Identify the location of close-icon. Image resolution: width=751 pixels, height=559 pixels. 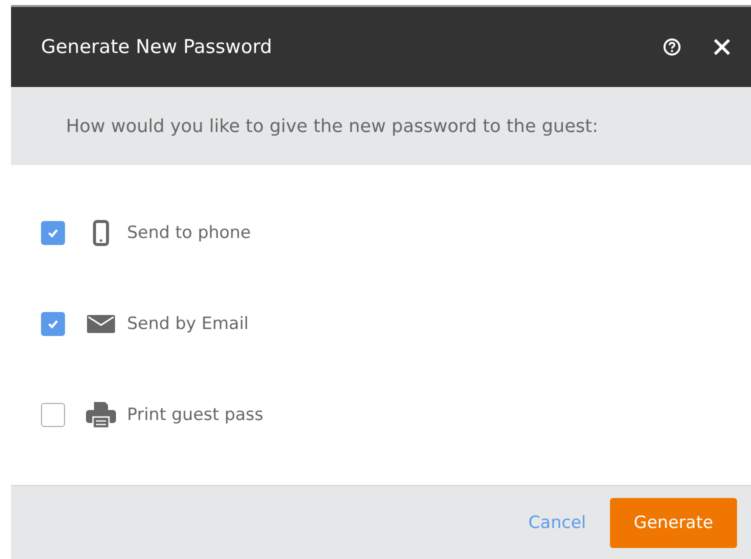
(722, 47).